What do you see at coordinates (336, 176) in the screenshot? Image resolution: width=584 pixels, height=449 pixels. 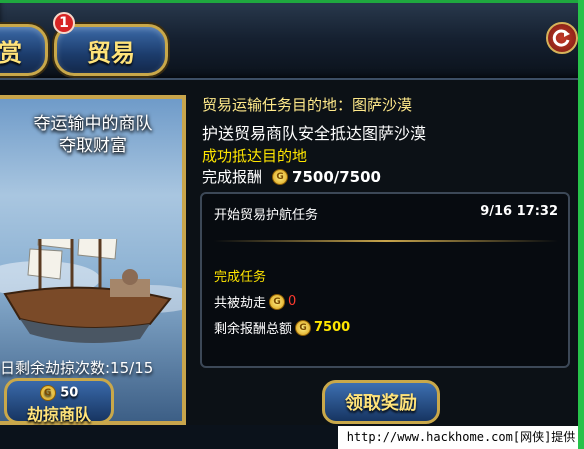 I see `reward-value: 7500/7500` at bounding box center [336, 176].